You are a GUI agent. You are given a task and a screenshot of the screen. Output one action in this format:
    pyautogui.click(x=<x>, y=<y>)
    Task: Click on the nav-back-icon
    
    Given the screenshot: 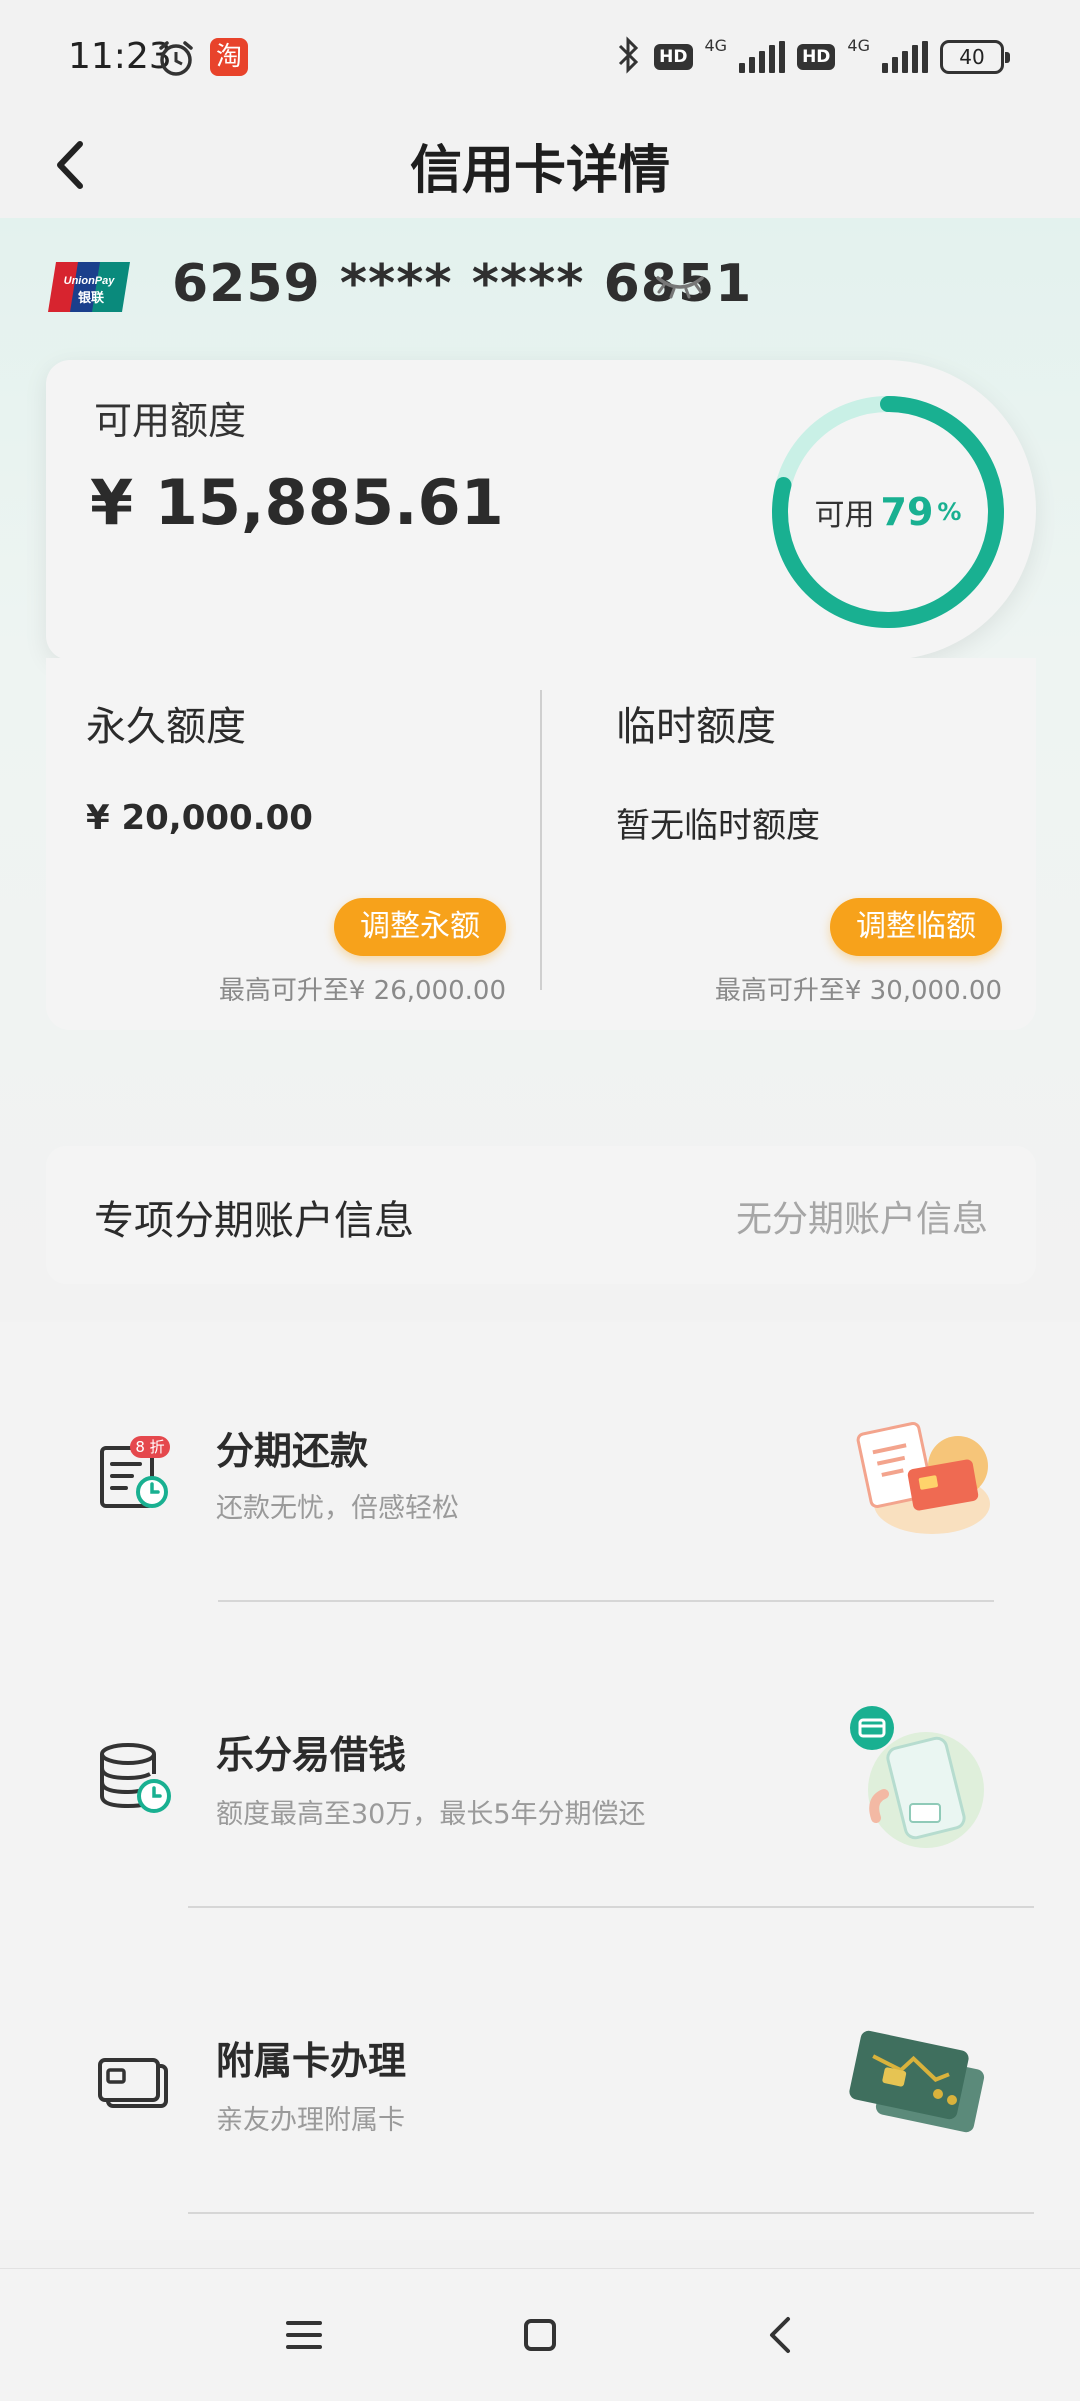 What is the action you would take?
    pyautogui.click(x=782, y=2335)
    